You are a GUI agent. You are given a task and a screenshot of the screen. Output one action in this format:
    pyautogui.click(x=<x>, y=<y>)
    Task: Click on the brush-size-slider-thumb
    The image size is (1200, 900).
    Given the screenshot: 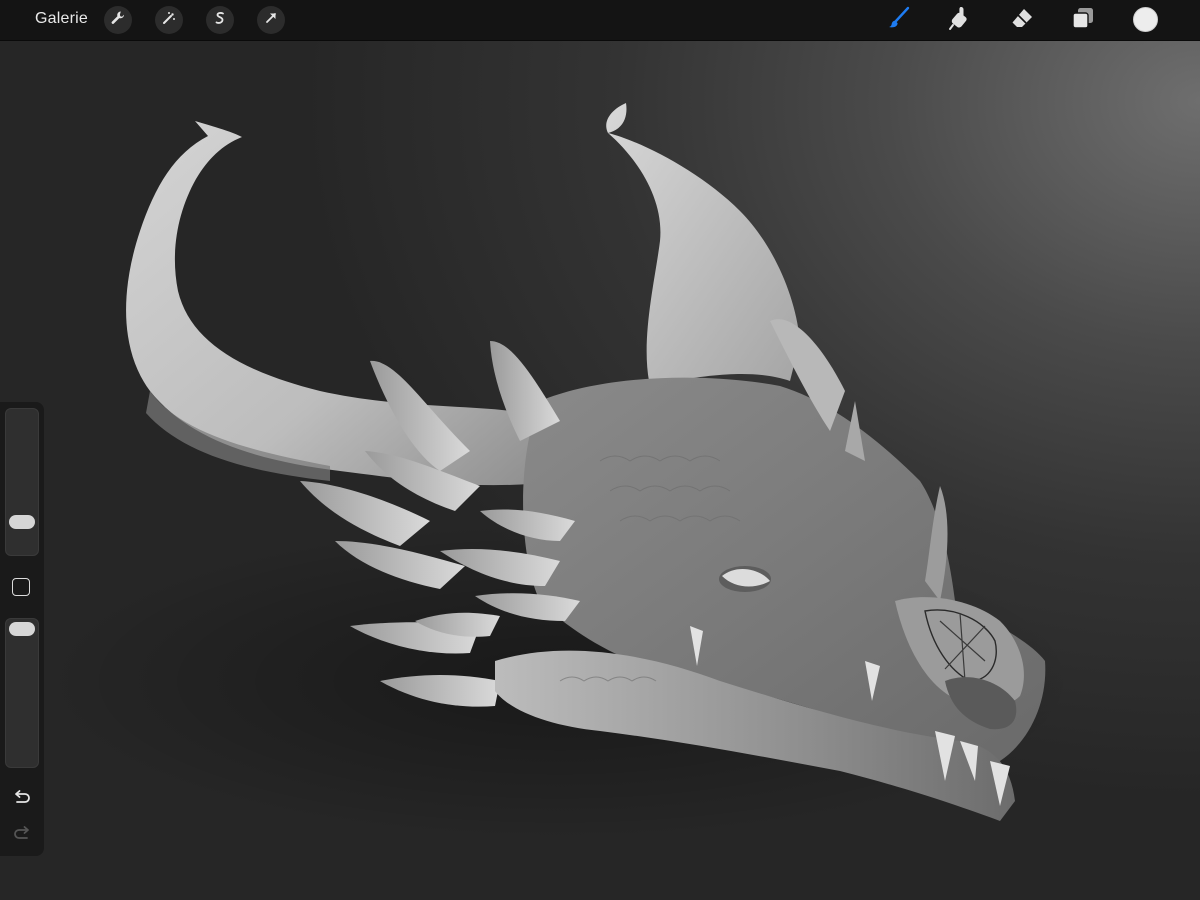 What is the action you would take?
    pyautogui.click(x=22, y=522)
    